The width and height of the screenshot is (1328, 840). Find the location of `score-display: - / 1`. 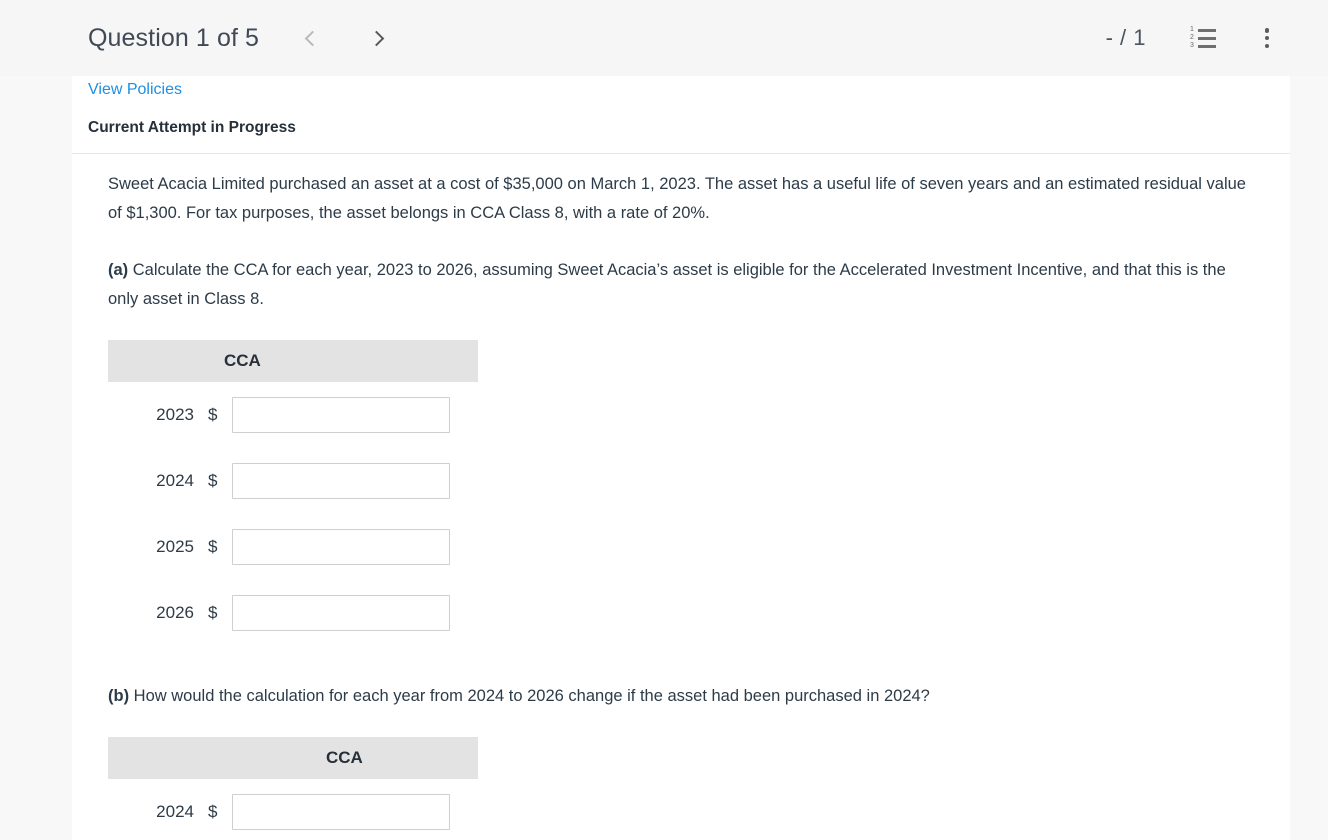

score-display: - / 1 is located at coordinates (1125, 37).